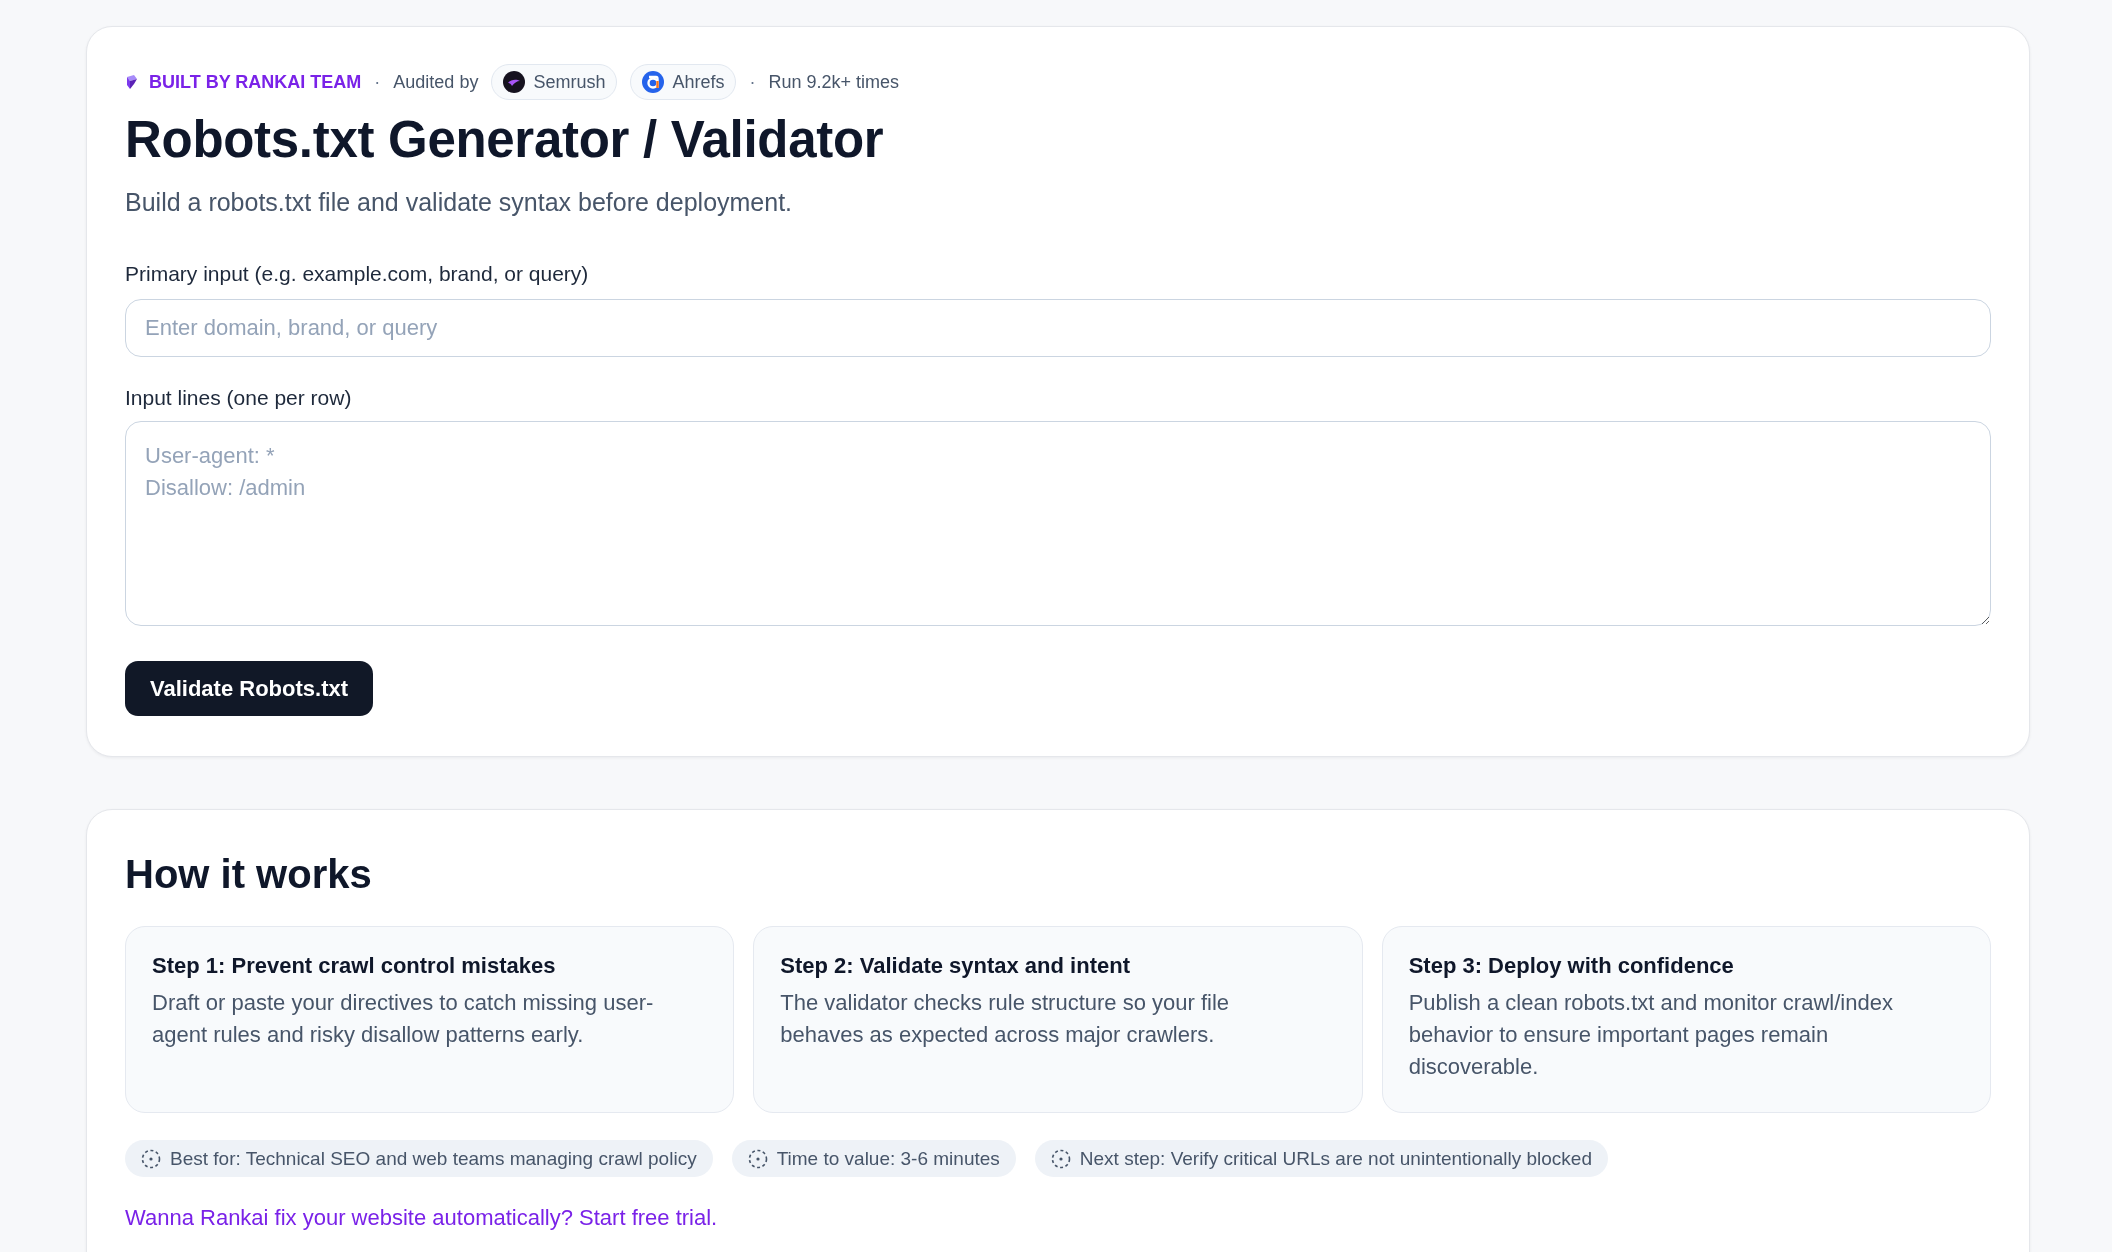 The height and width of the screenshot is (1252, 2112). Describe the element at coordinates (505, 140) in the screenshot. I see `page-title: Robots.txt Generator / Validator` at that location.